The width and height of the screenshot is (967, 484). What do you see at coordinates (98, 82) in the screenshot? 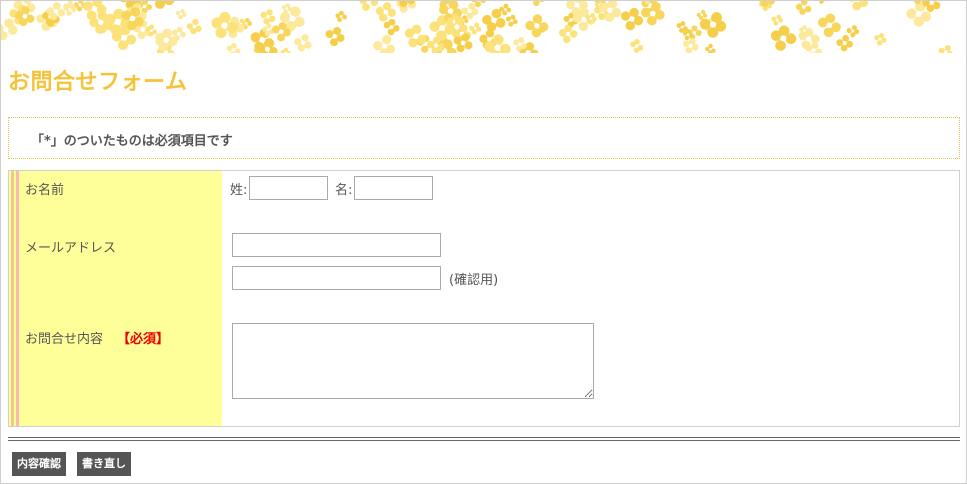
I see `page-title: お問合せフォーム` at bounding box center [98, 82].